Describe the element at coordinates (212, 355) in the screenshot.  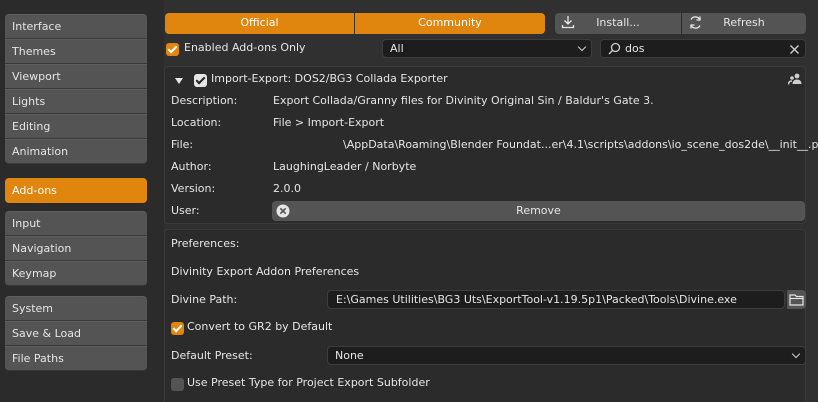
I see `default-preset-label: Default Preset:` at that location.